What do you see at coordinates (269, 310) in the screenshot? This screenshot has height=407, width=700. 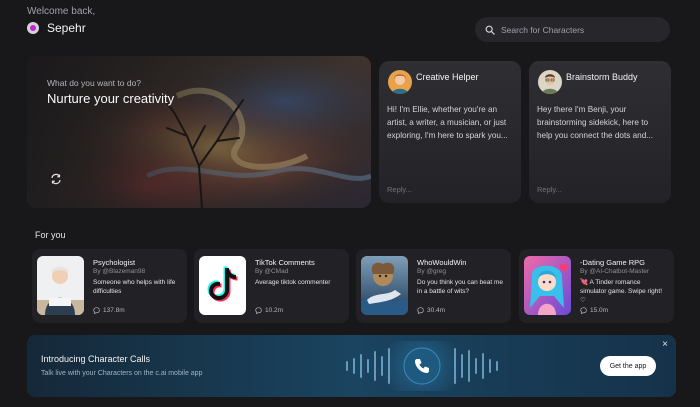 I see `interaction-count: 10.2m` at bounding box center [269, 310].